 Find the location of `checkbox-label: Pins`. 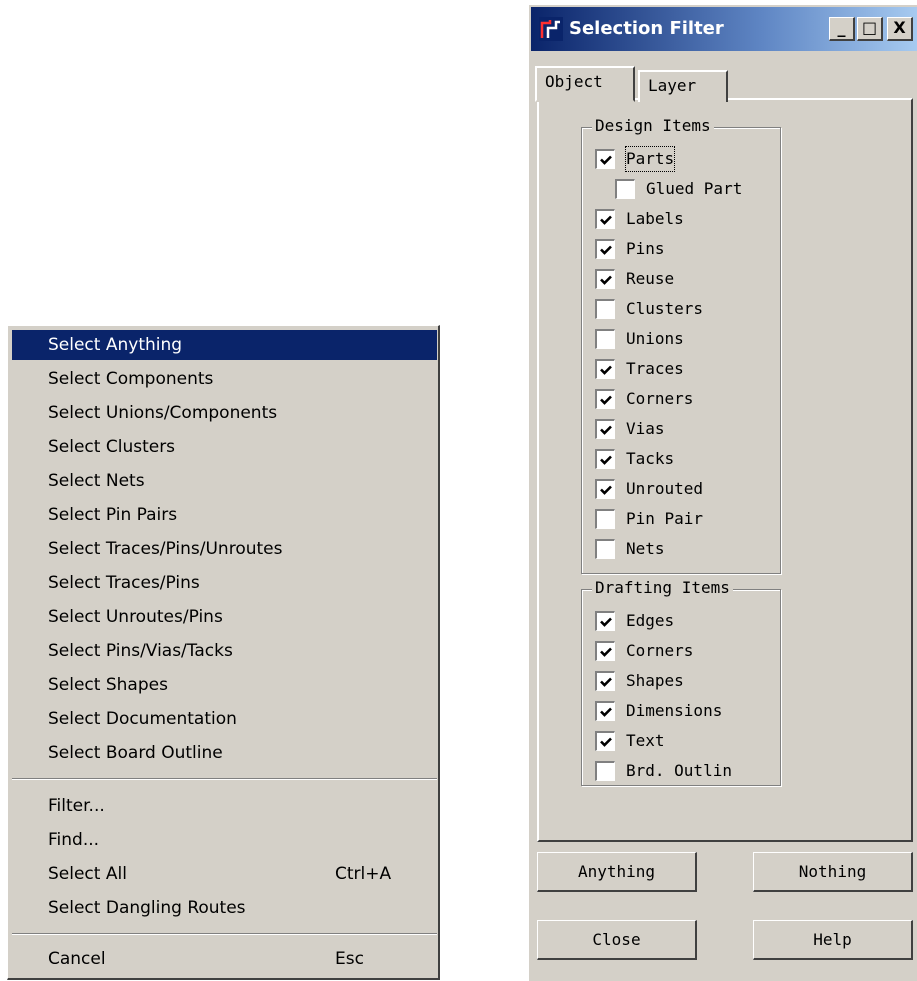

checkbox-label: Pins is located at coordinates (645, 248).